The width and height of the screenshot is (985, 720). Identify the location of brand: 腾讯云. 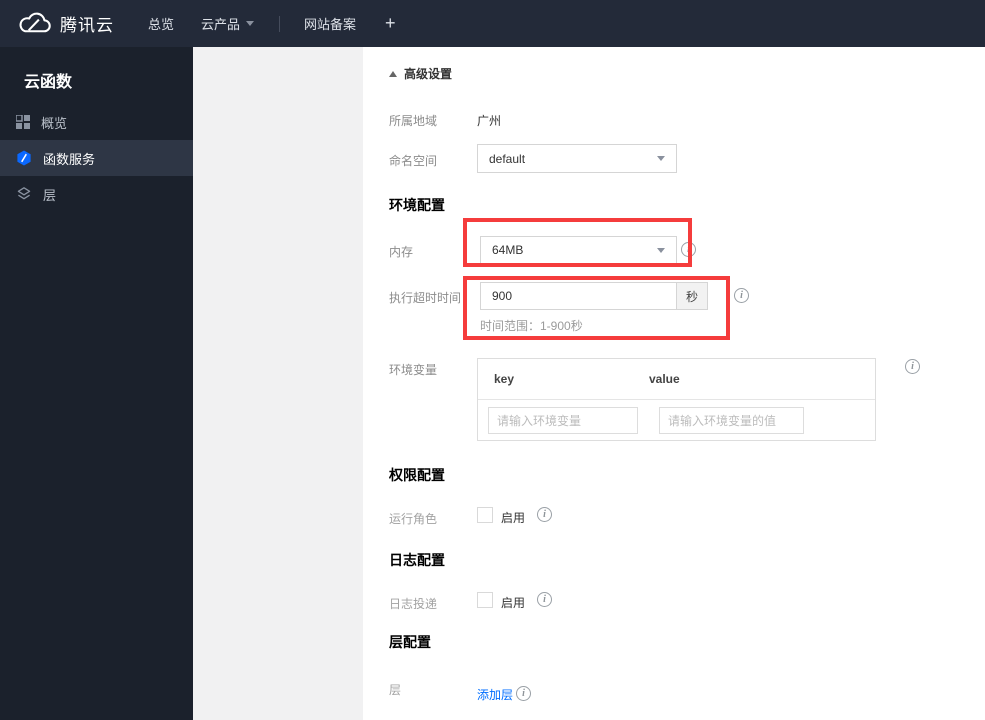
(66, 23).